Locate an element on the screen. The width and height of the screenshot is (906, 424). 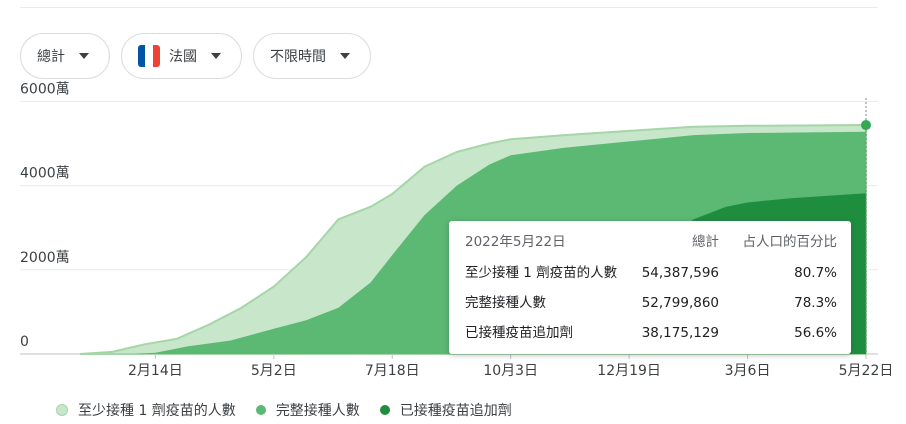
tooltip-col-pct: 占人口的百分比 is located at coordinates (790, 242).